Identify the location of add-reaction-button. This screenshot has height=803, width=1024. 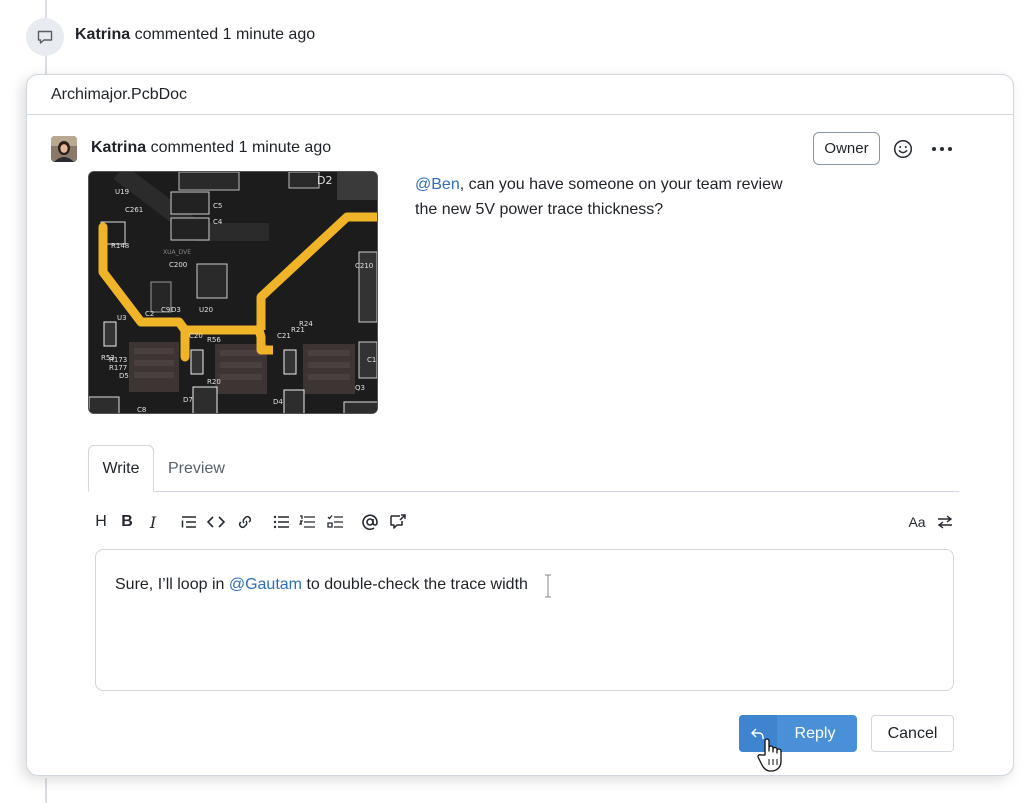
(903, 149).